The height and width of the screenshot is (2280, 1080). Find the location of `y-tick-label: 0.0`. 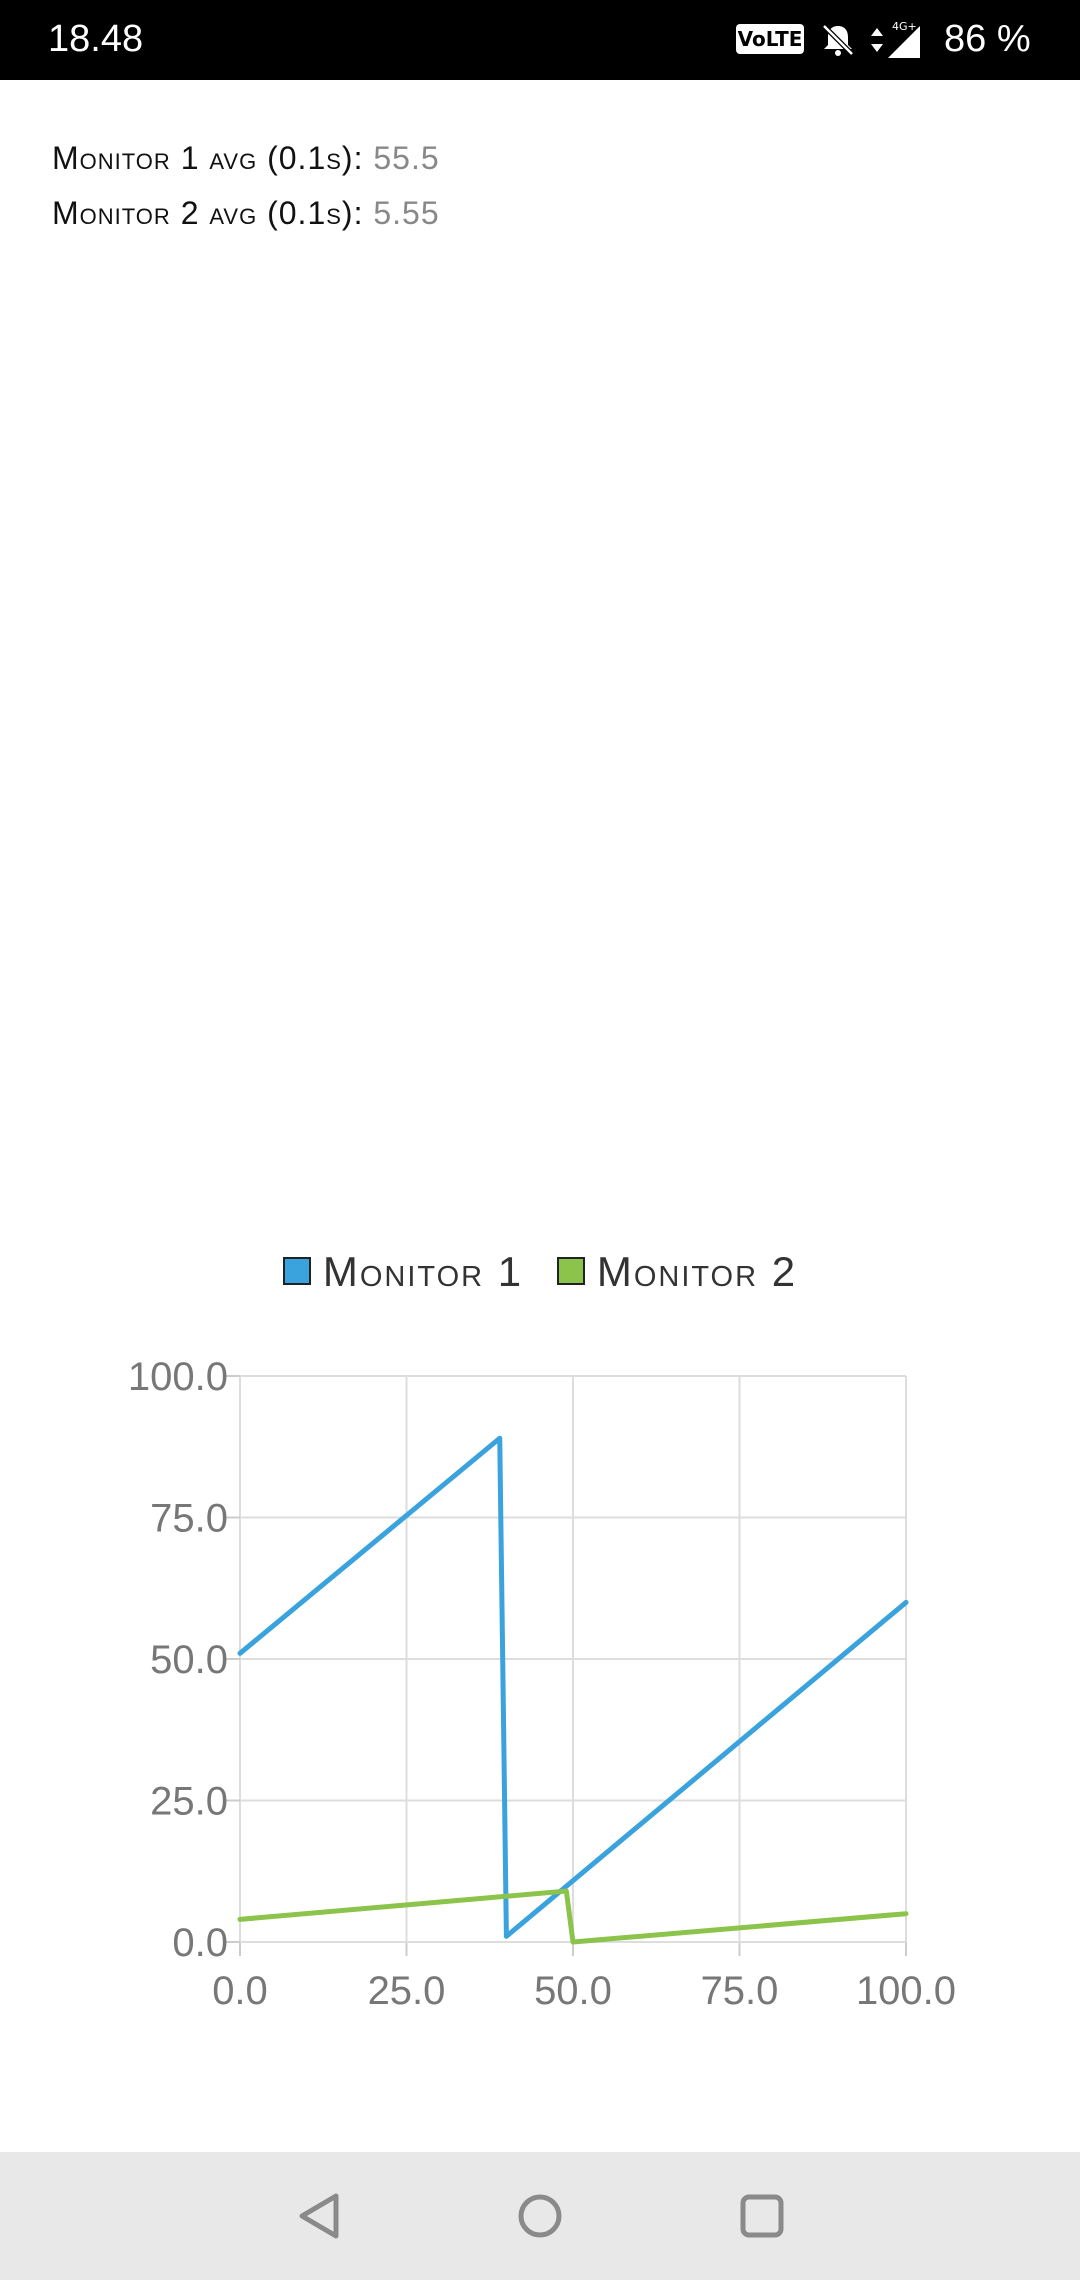

y-tick-label: 0.0 is located at coordinates (200, 1943).